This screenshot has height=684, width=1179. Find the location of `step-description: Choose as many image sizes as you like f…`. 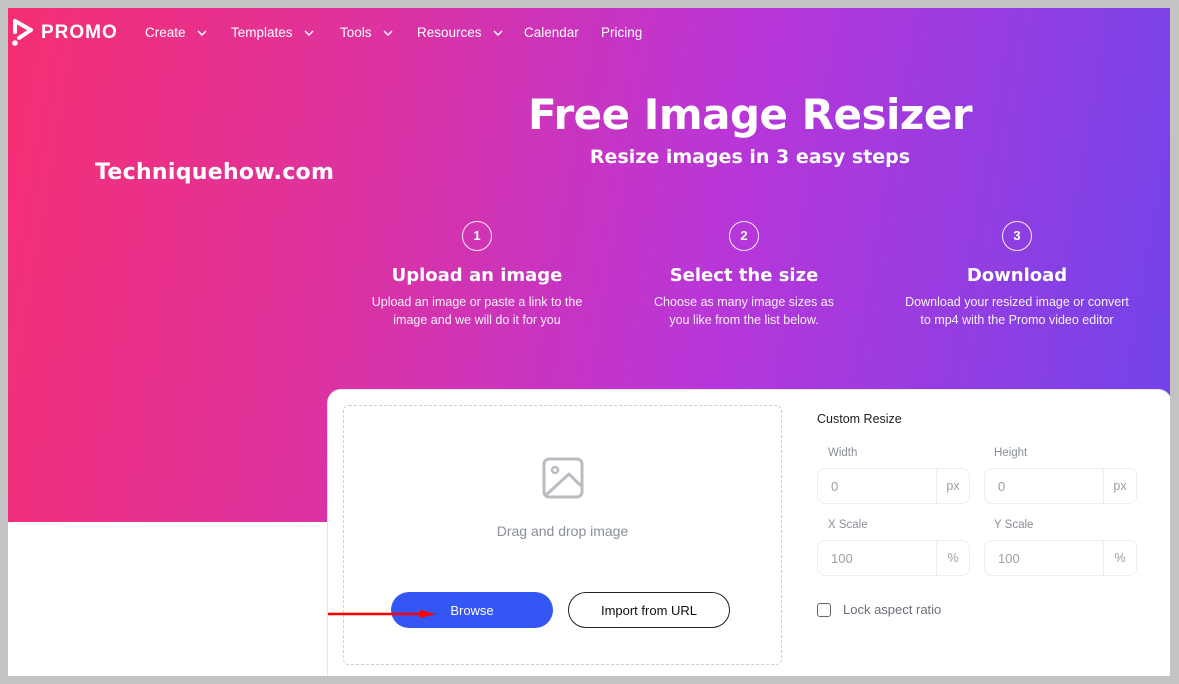

step-description: Choose as many image sizes as you like f… is located at coordinates (744, 311).